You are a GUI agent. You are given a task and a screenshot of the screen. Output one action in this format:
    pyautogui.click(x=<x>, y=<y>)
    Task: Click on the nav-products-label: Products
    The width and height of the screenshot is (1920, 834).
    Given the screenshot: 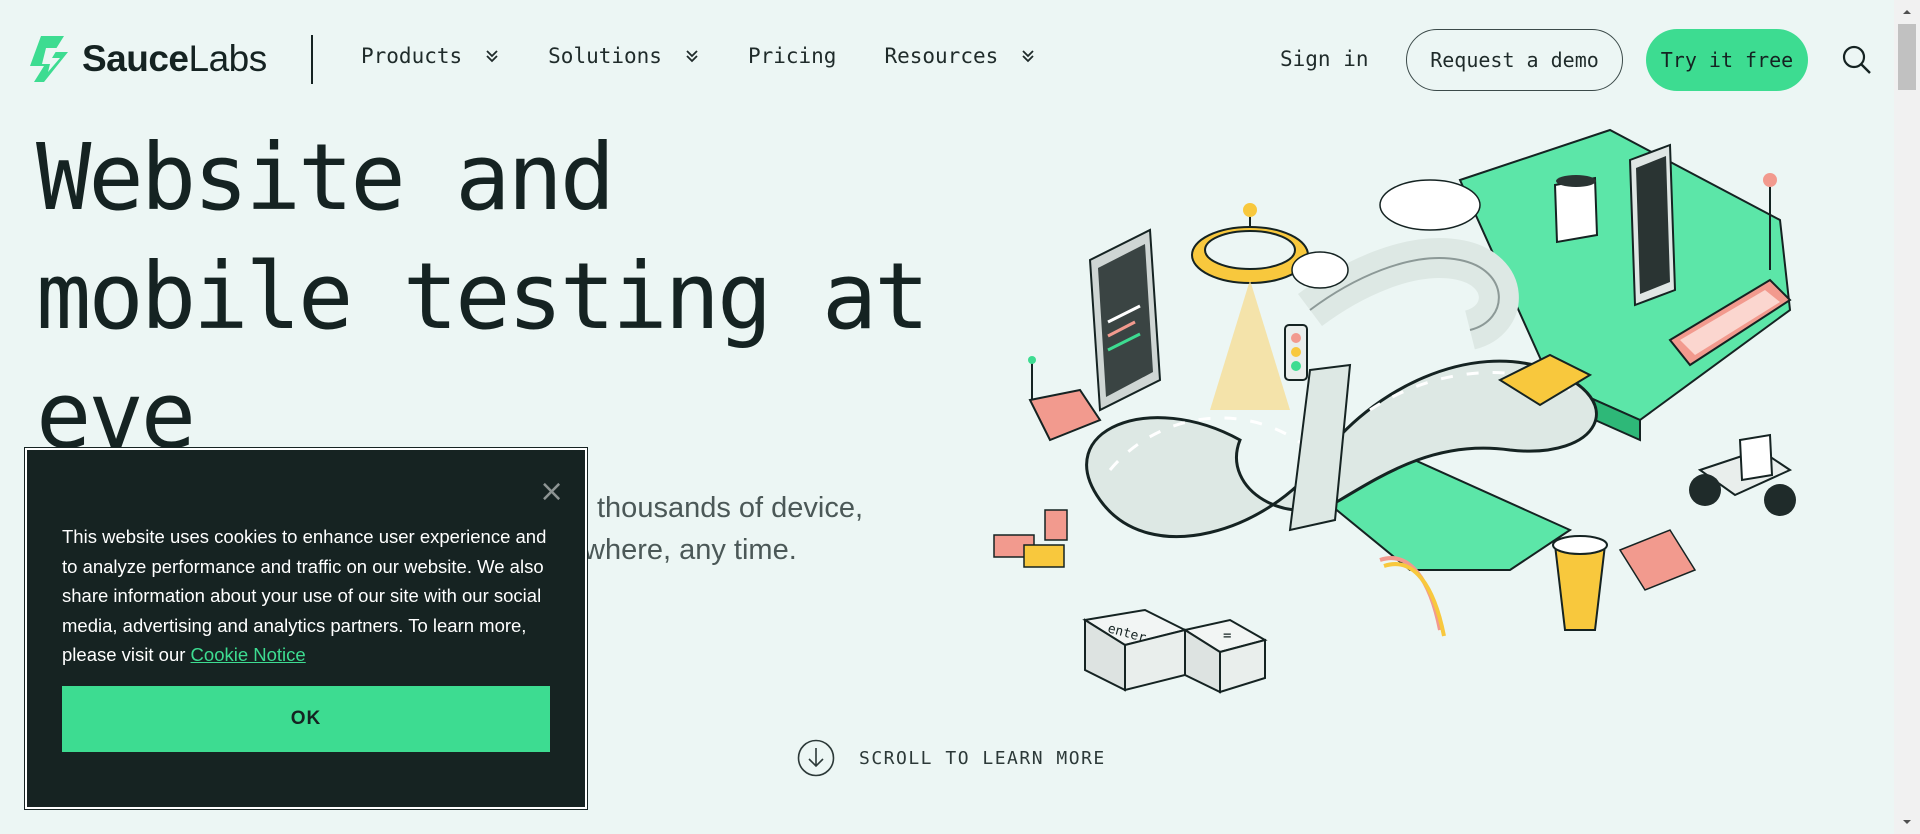 What is the action you would take?
    pyautogui.click(x=412, y=56)
    